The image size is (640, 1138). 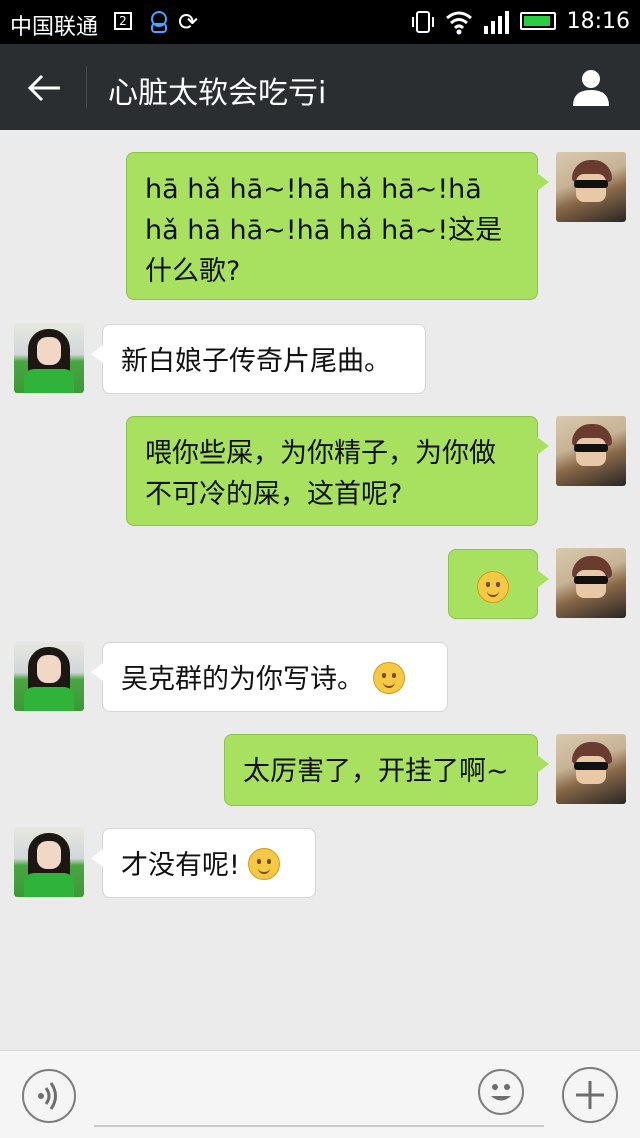 What do you see at coordinates (319, 1099) in the screenshot?
I see `message-input` at bounding box center [319, 1099].